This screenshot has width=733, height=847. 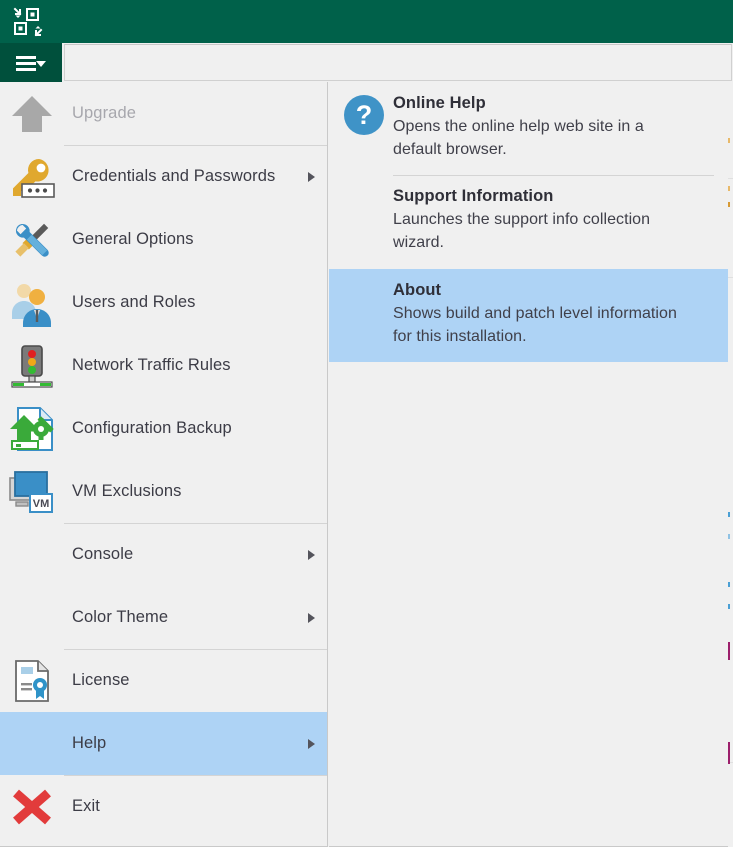 What do you see at coordinates (366, 21) in the screenshot?
I see `title-bar` at bounding box center [366, 21].